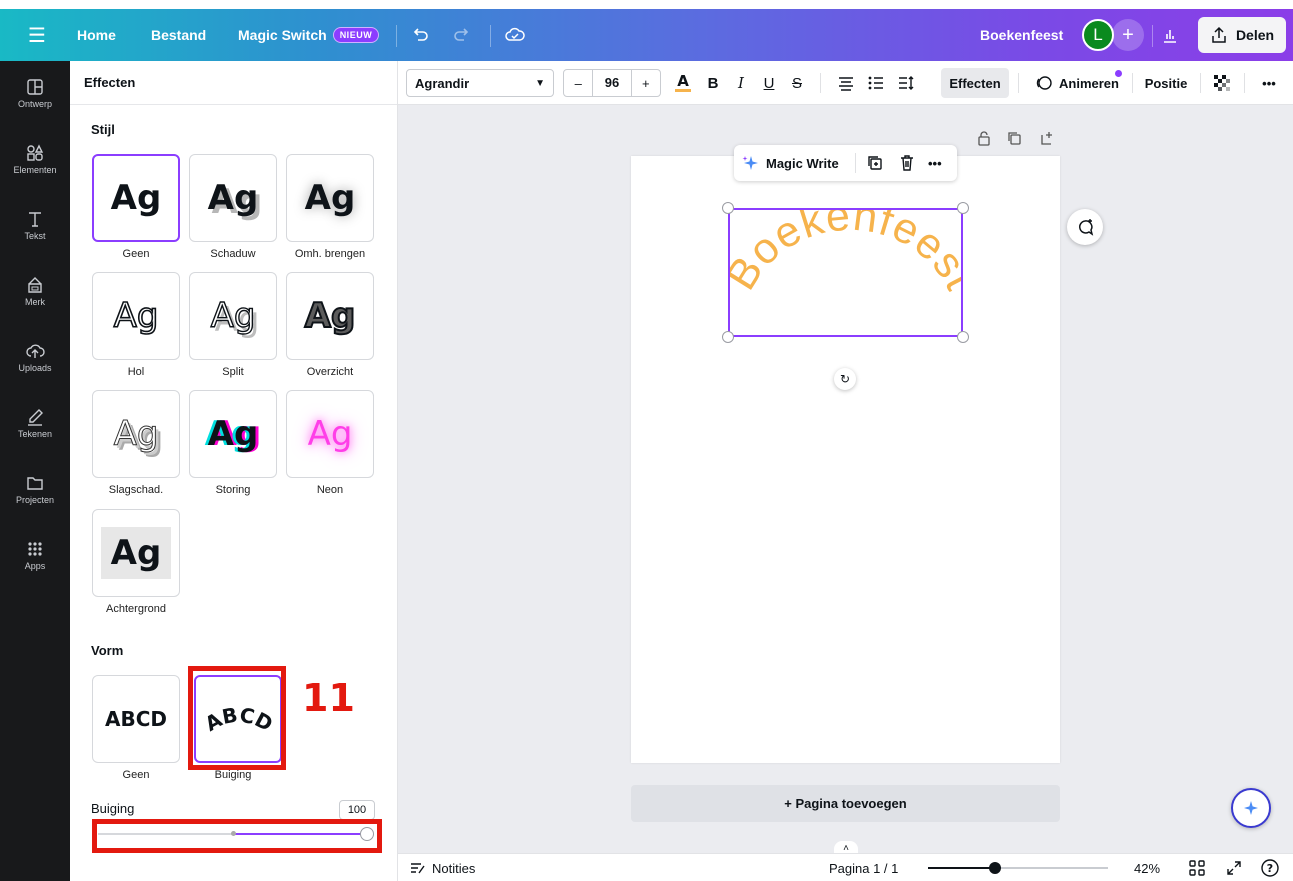  Describe the element at coordinates (136, 316) in the screenshot. I see `style-tile-hol: Ag` at that location.